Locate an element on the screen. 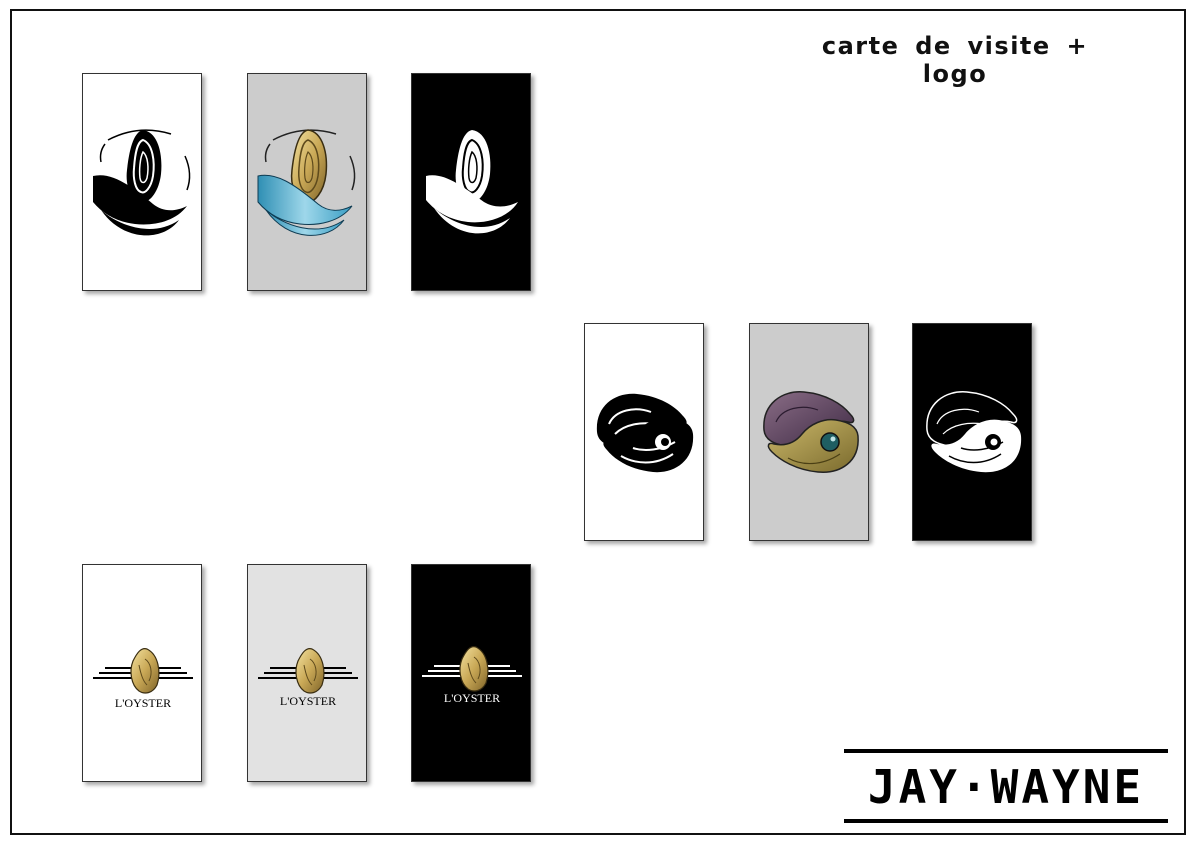 The image size is (1200, 848). business-card-brand-white: L'OYSTER is located at coordinates (142, 673).